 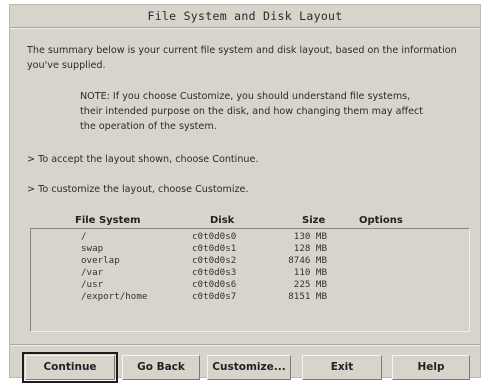 What do you see at coordinates (100, 260) in the screenshot?
I see `cell-file-system: overlap` at bounding box center [100, 260].